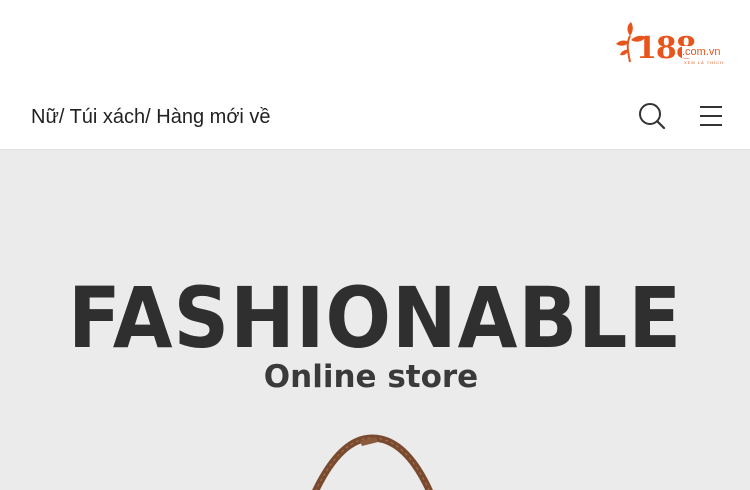 This screenshot has height=490, width=750. I want to click on logo-slogan: XEM LÀ THÍCH, so click(704, 62).